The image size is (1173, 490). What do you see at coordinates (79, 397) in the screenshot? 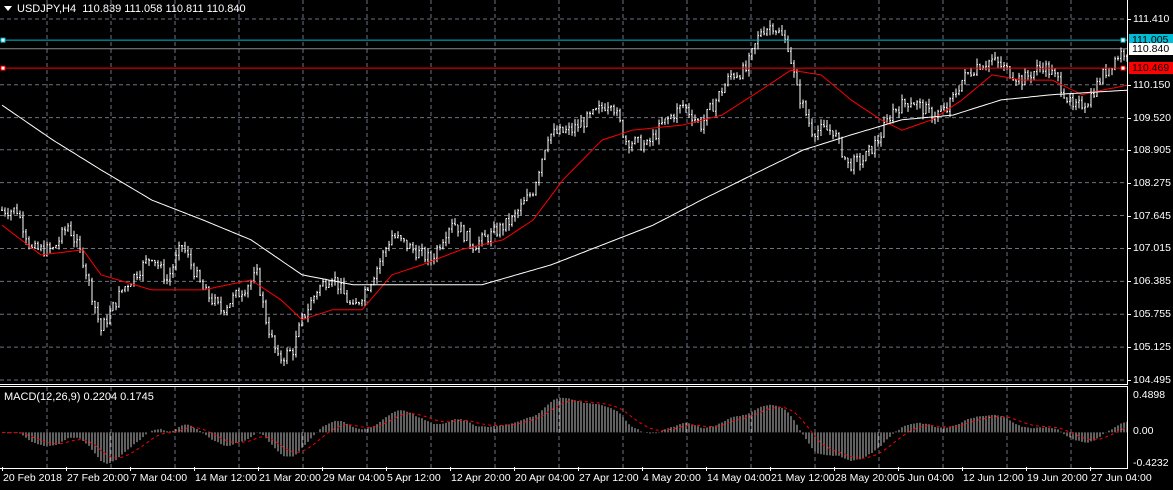
I see `macd-title: MACD(12,26,9) 0.2204 0.1745` at bounding box center [79, 397].